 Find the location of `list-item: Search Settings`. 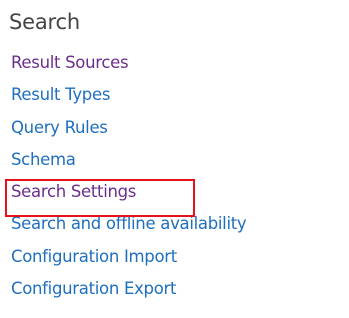

list-item: Search Settings is located at coordinates (128, 196).